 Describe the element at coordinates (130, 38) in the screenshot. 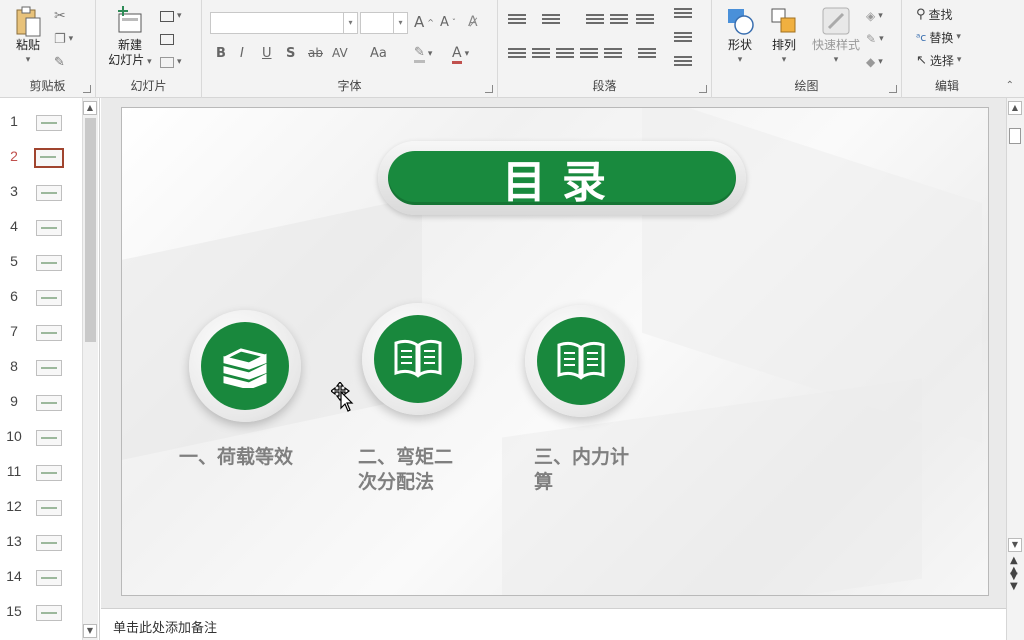

I see `new-slide-button: 新建 幻灯片 ▾` at that location.